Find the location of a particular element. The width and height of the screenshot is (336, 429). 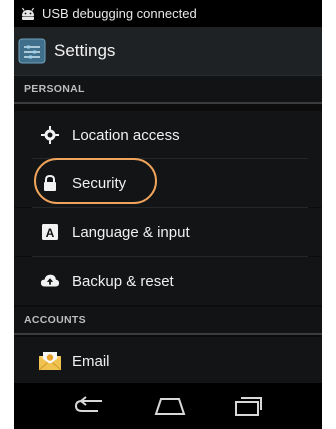

page-title: Settings is located at coordinates (85, 50).